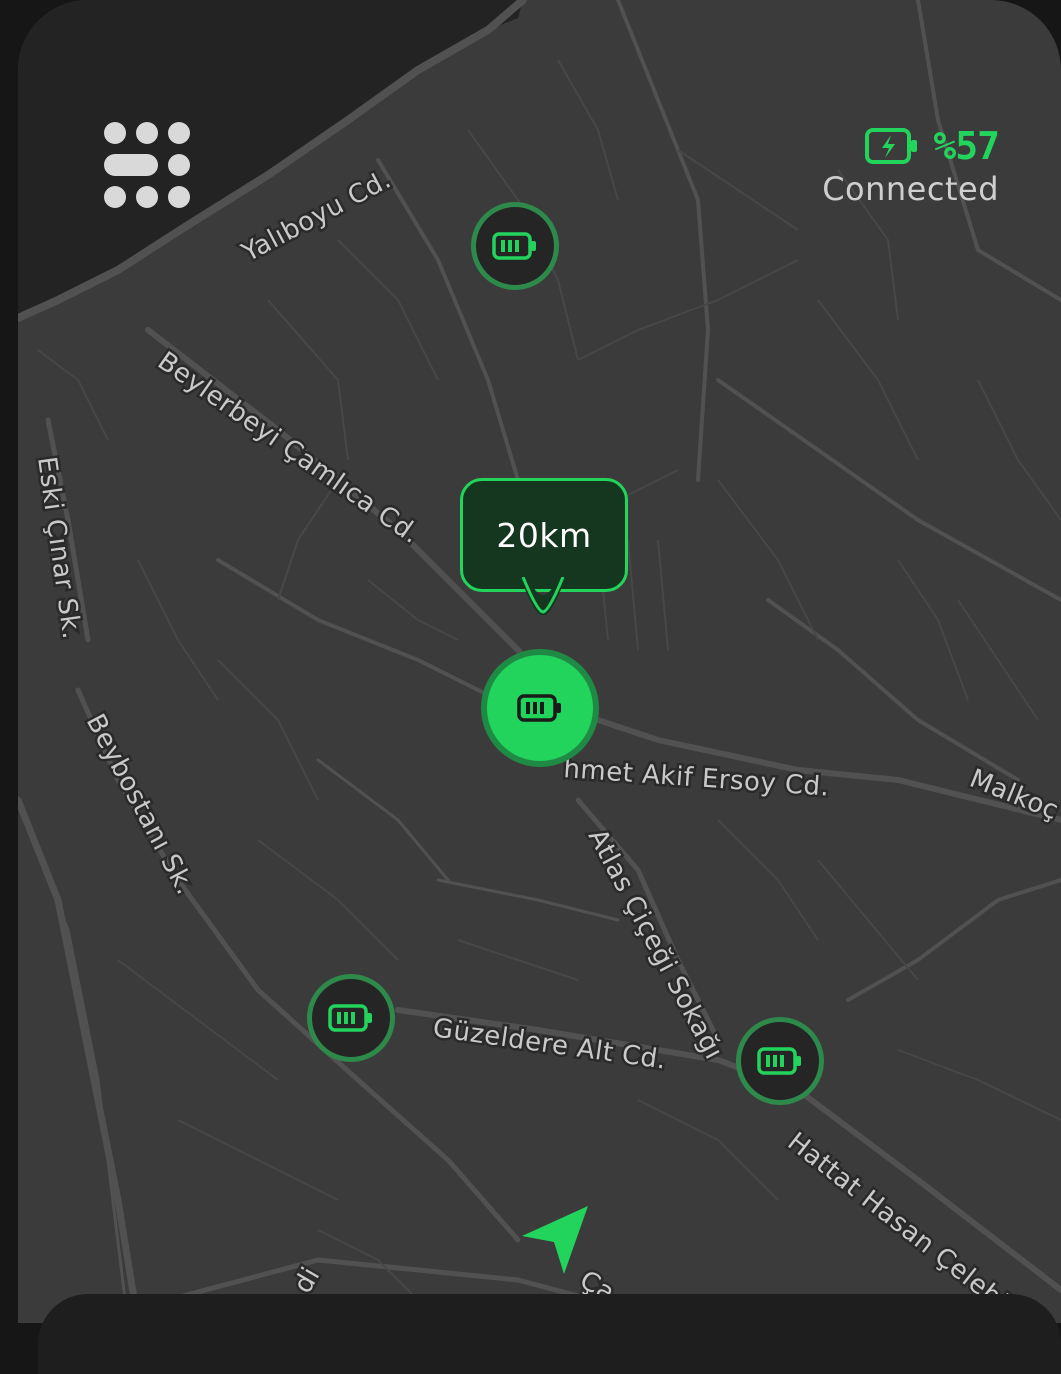 Image resolution: width=1061 pixels, height=1374 pixels. I want to click on street-label-atlas: Atlas Çiçeği Sokağı, so click(655, 944).